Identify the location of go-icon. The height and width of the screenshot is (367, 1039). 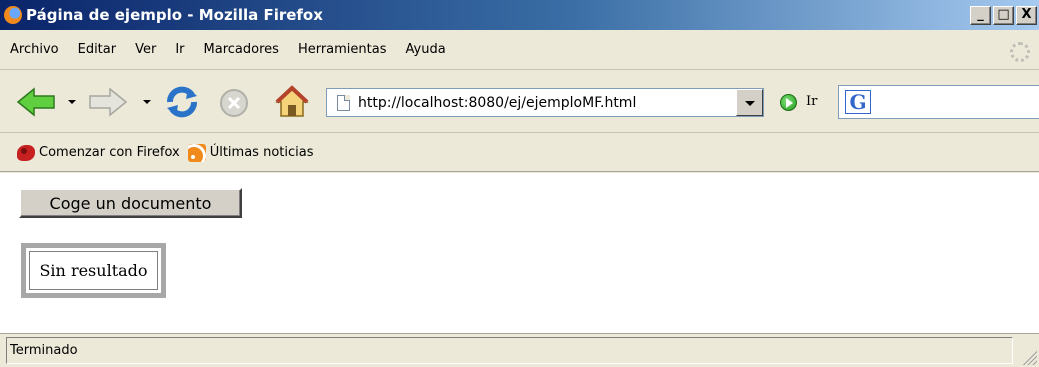
(788, 102).